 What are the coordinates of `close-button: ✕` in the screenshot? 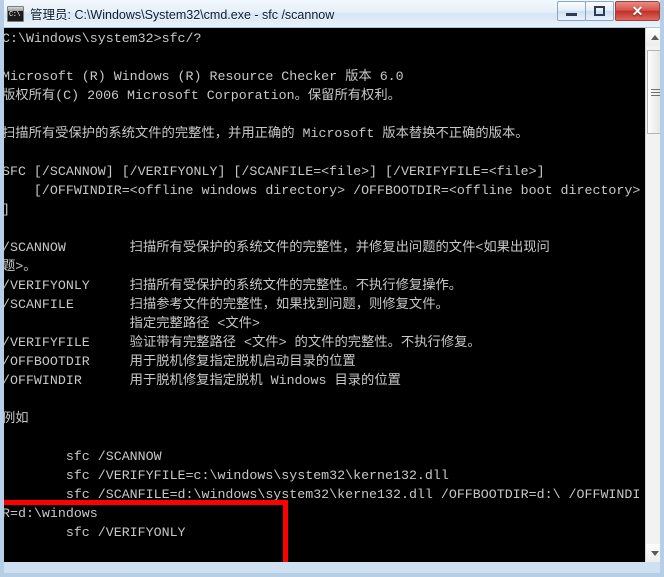 It's located at (637, 11).